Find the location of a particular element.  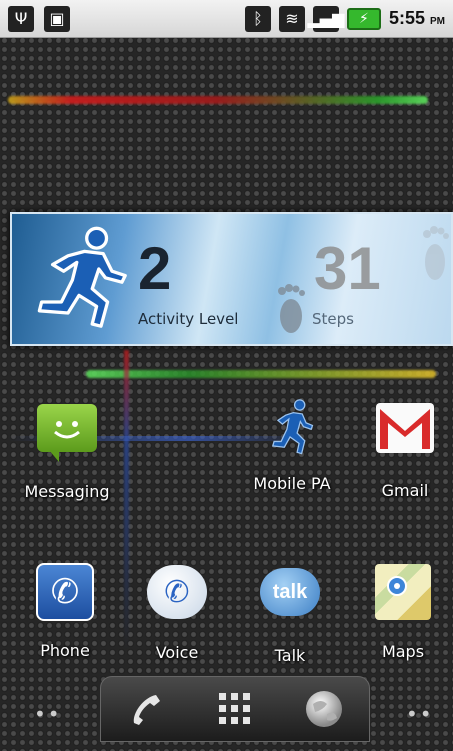

steps-value: 31 is located at coordinates (347, 268).